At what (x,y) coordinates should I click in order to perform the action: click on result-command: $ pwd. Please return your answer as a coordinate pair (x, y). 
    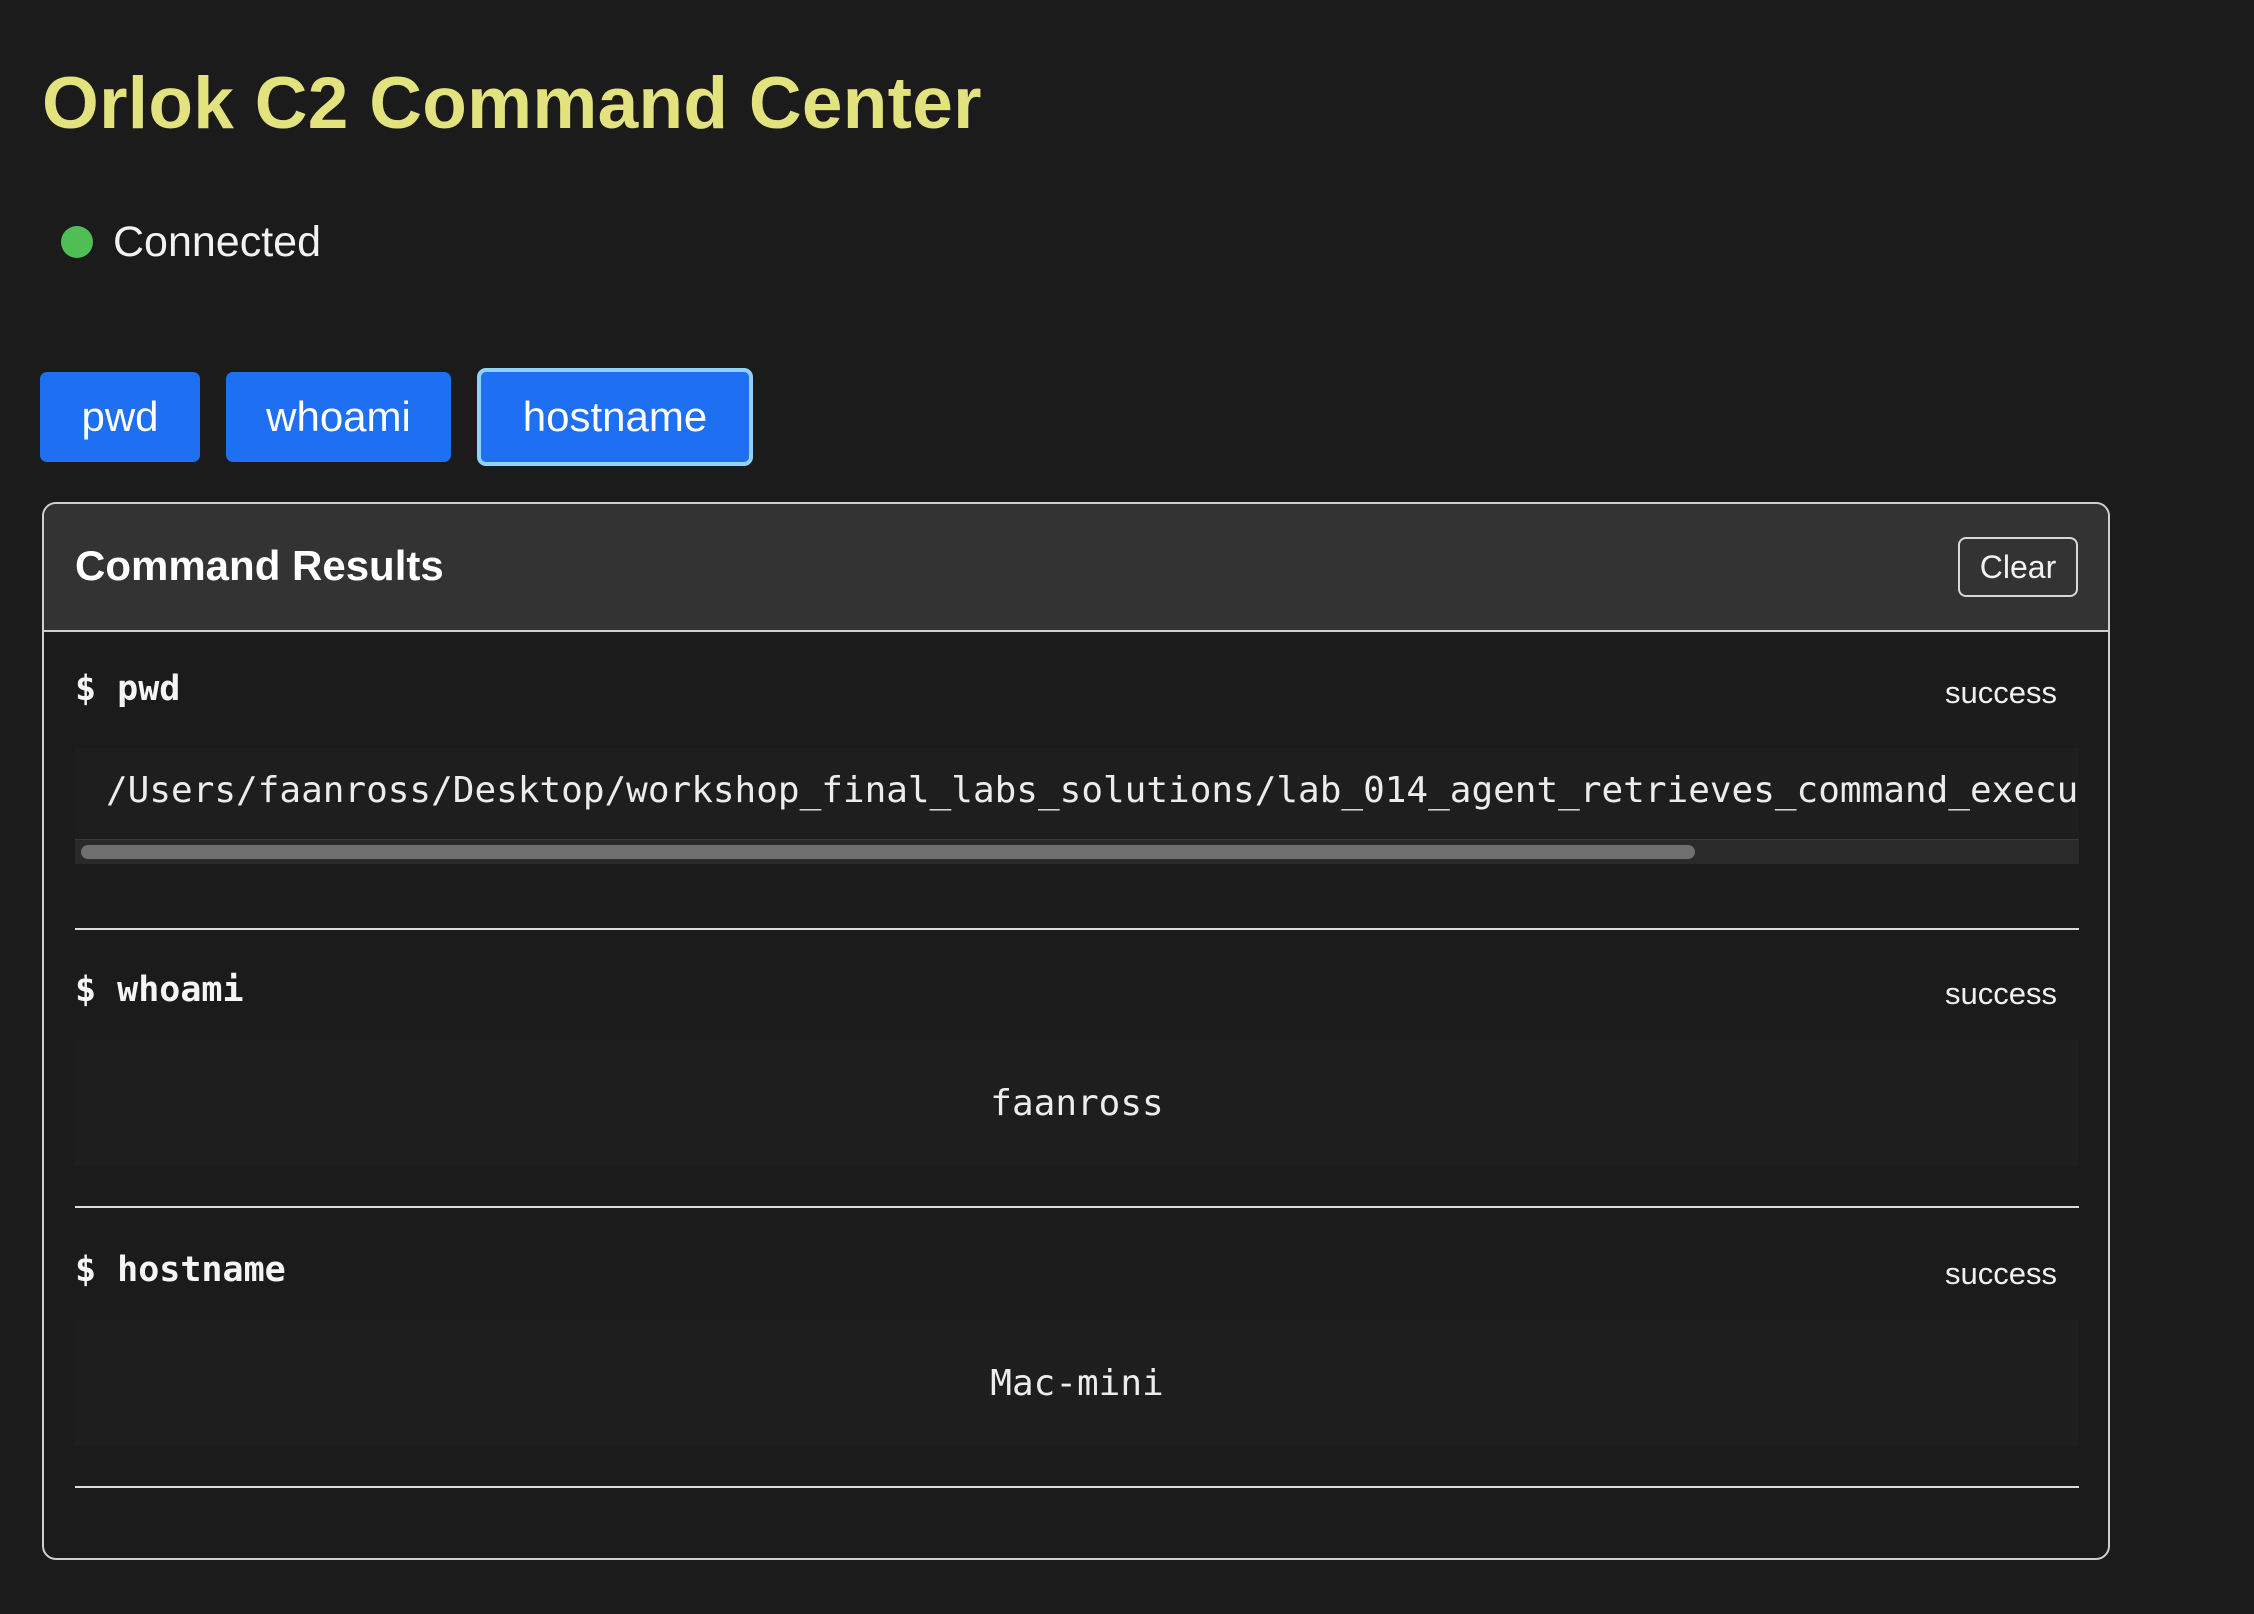
    Looking at the image, I should click on (128, 689).